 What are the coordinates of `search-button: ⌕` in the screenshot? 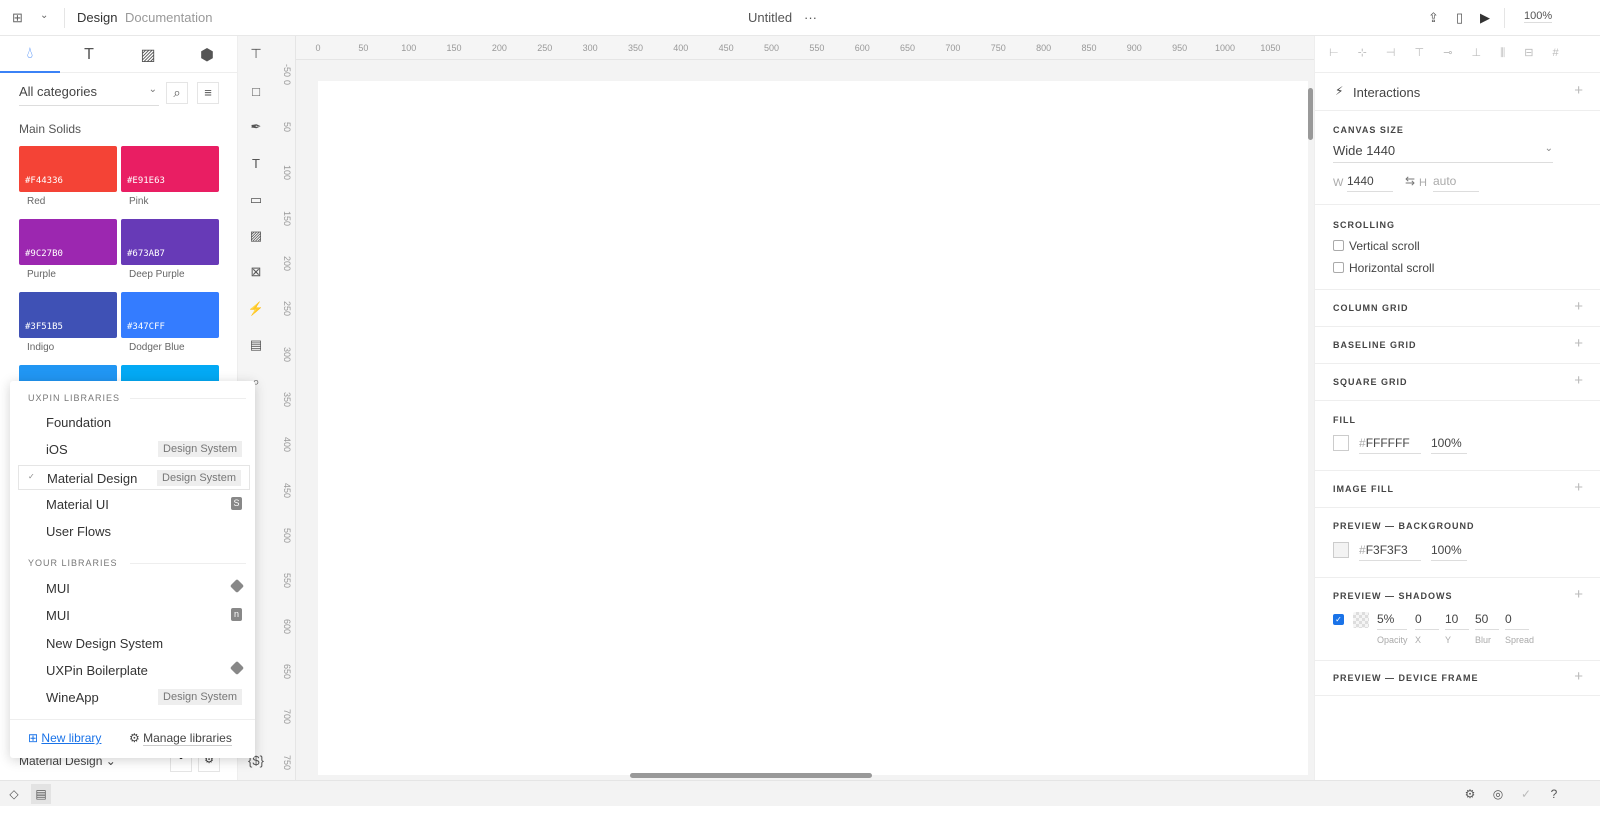 It's located at (177, 93).